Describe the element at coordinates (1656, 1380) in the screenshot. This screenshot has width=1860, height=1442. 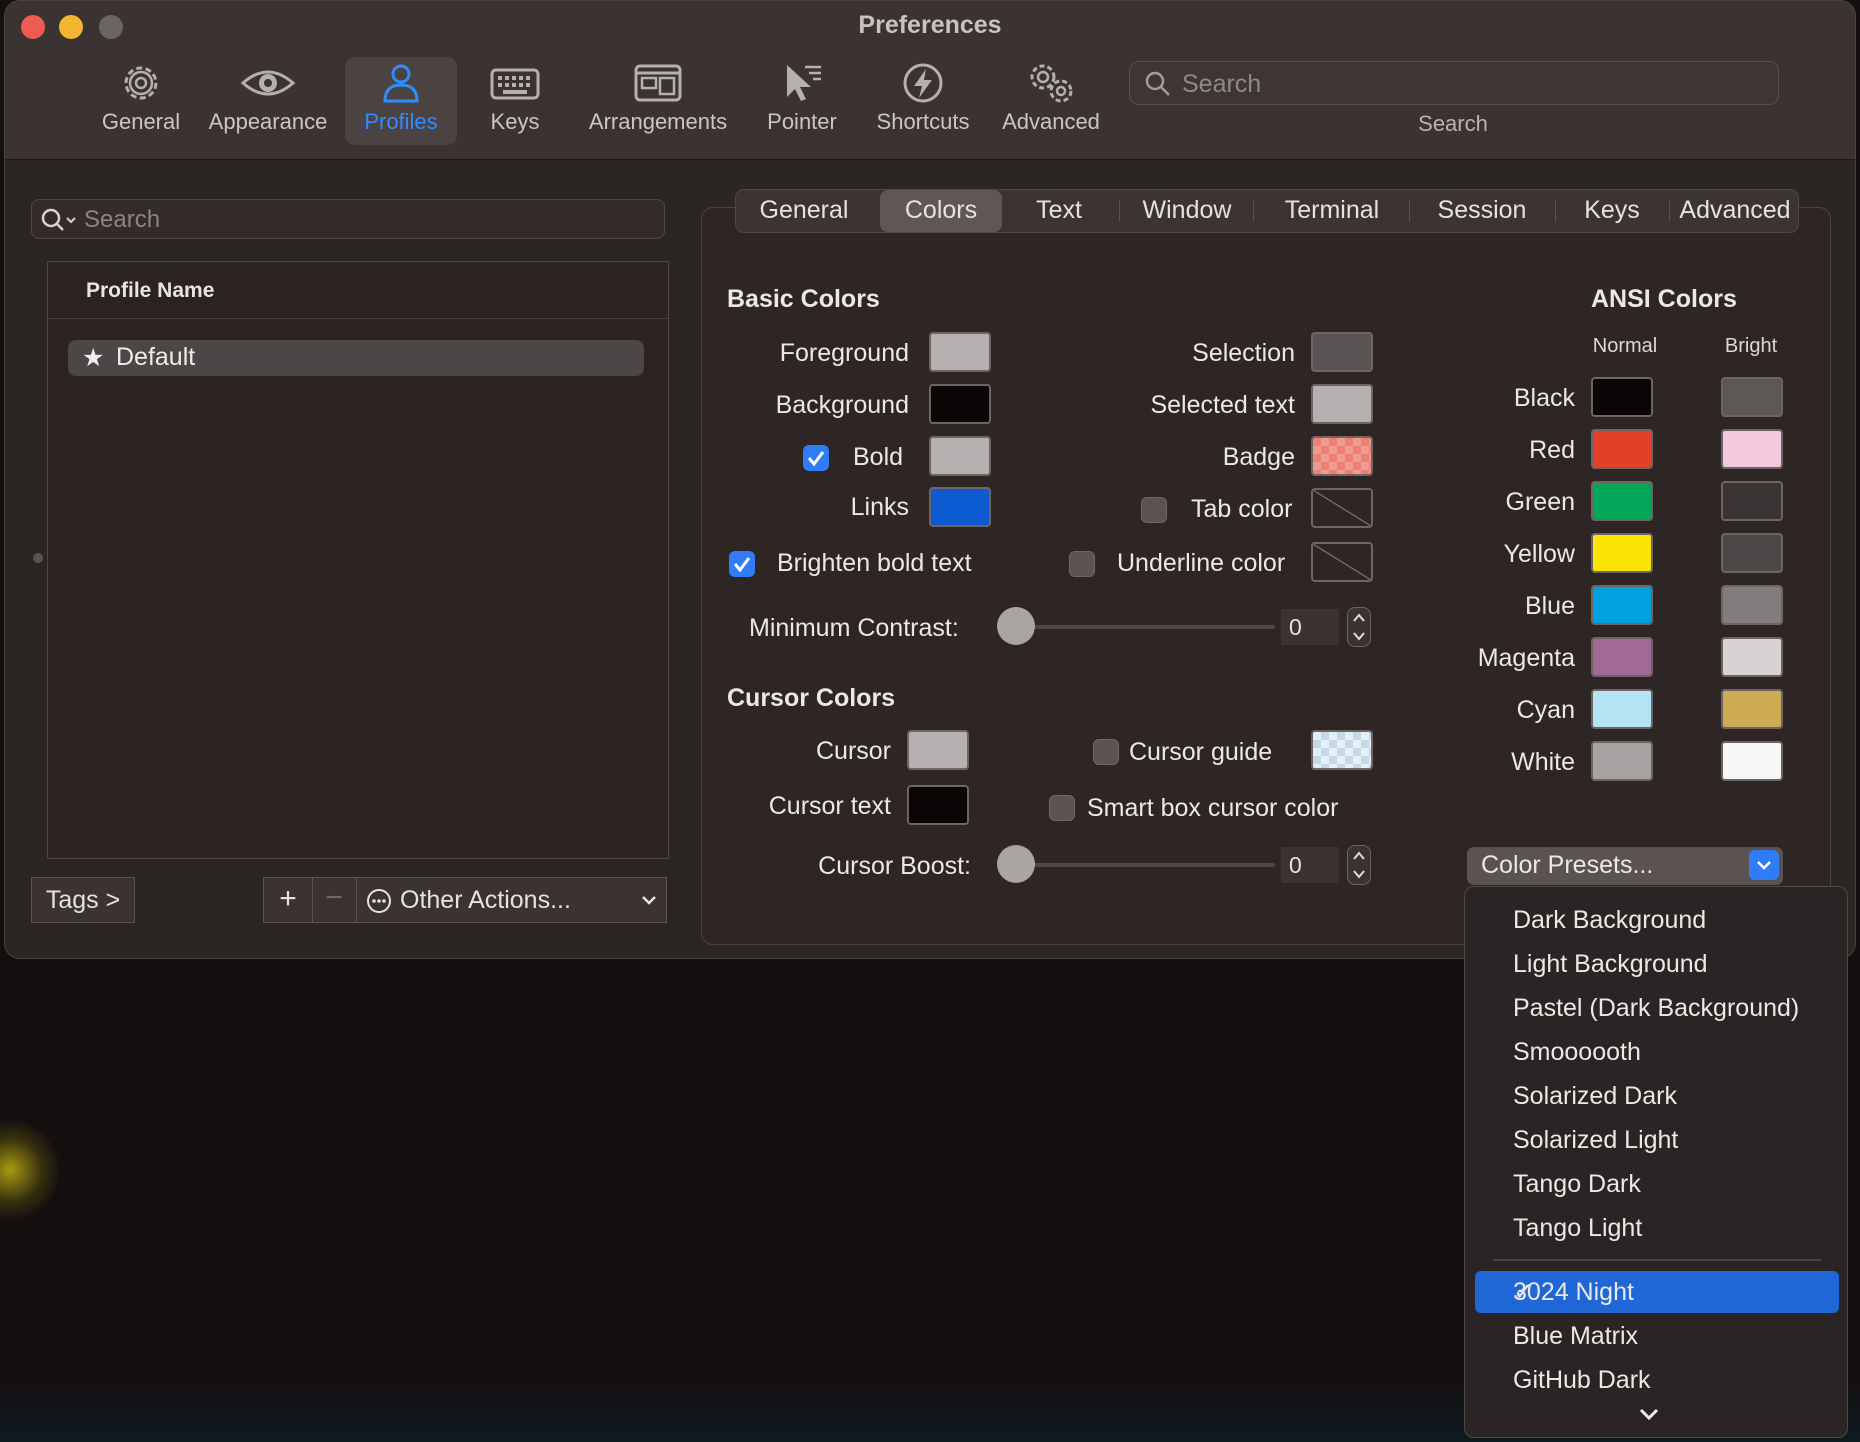
I see `preset-item-github-dark: GitHub Dark` at that location.